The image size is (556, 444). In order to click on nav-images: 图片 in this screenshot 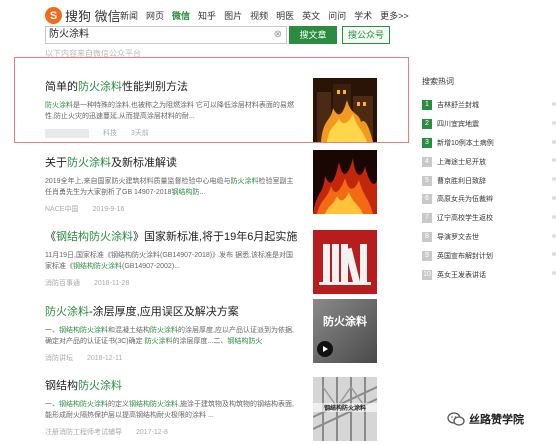, I will do `click(233, 15)`.